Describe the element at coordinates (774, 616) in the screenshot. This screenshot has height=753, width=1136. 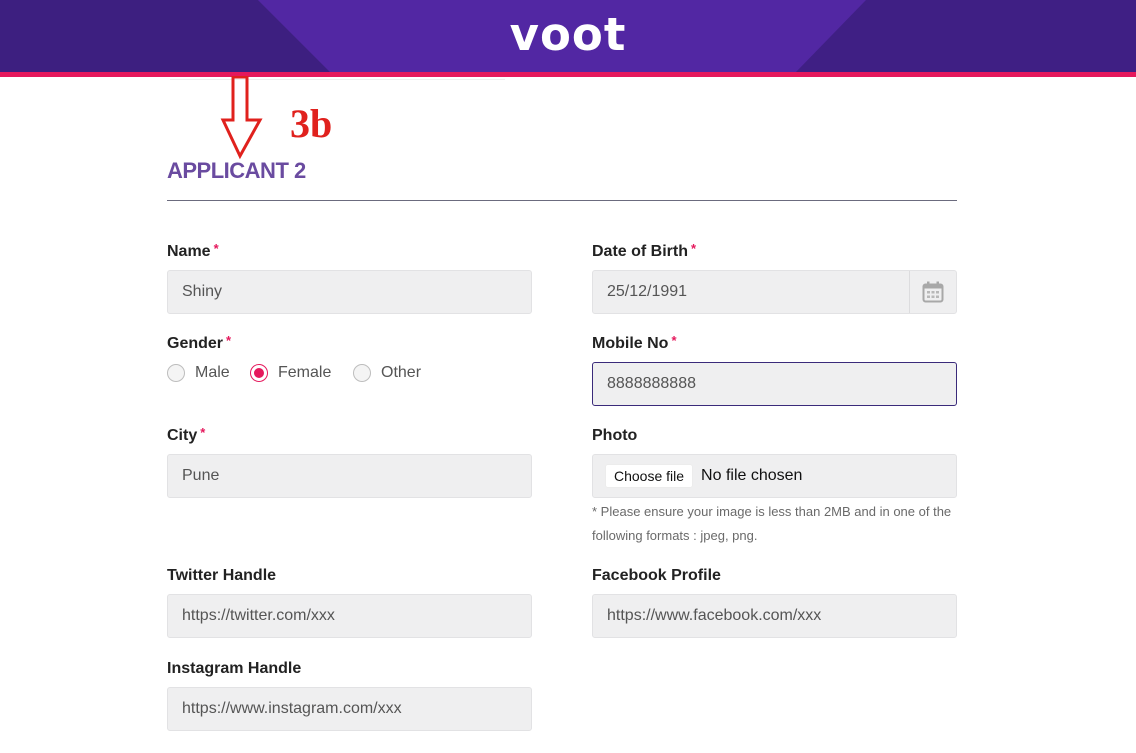
I see `facebook-input: https://www.facebook.com/xxx` at that location.